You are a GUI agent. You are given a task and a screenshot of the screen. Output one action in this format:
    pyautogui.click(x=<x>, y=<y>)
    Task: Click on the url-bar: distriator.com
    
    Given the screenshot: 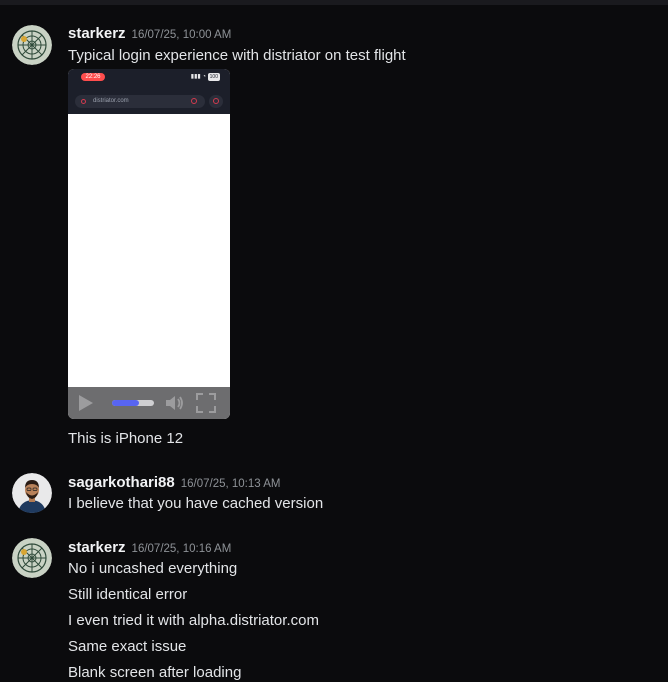 What is the action you would take?
    pyautogui.click(x=140, y=101)
    